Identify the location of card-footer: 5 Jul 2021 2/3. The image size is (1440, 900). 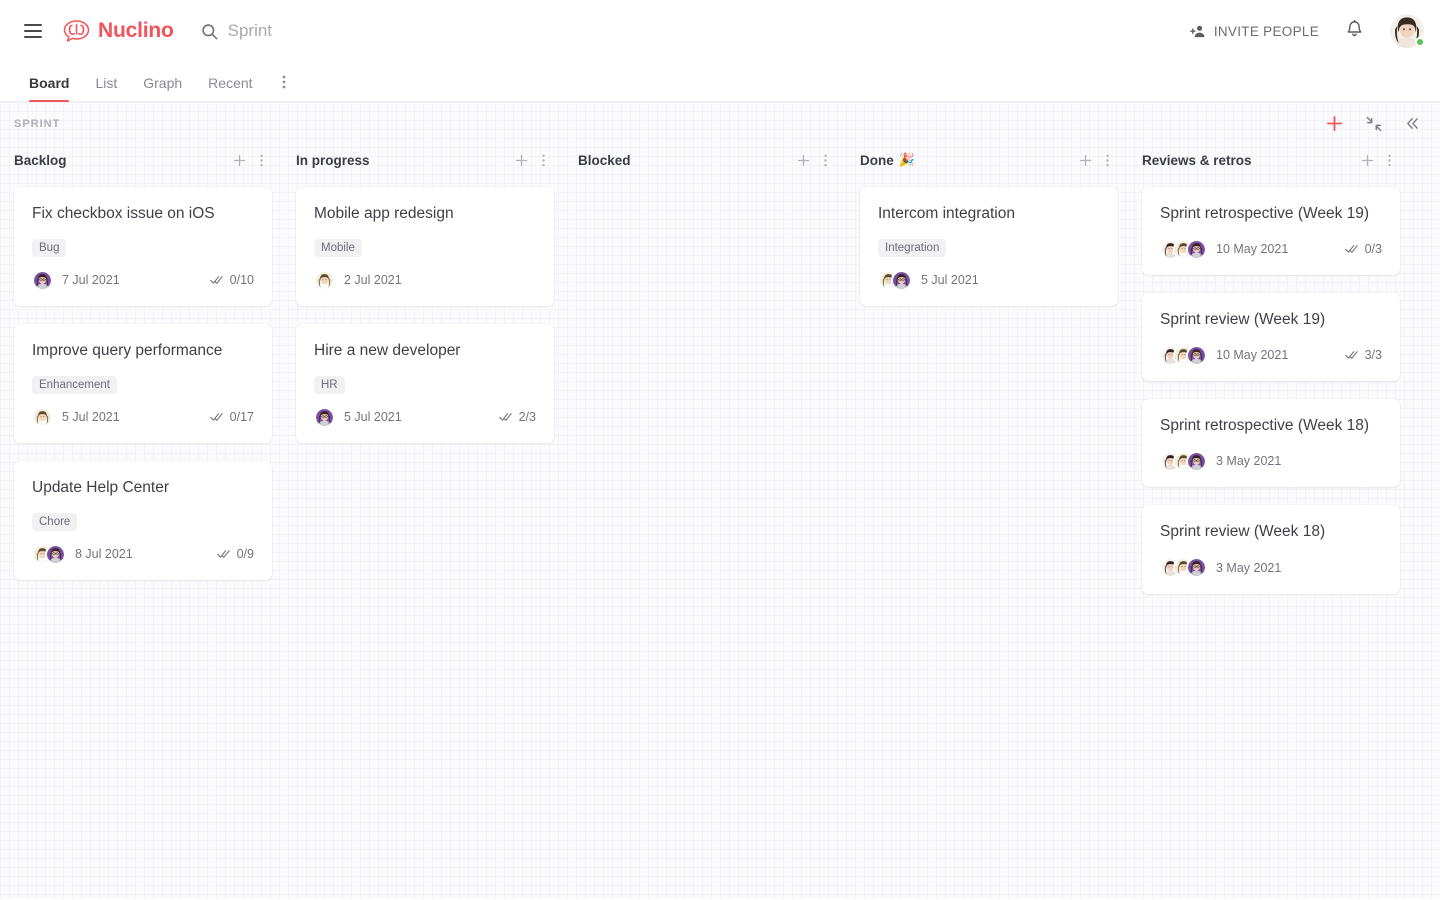
(425, 417).